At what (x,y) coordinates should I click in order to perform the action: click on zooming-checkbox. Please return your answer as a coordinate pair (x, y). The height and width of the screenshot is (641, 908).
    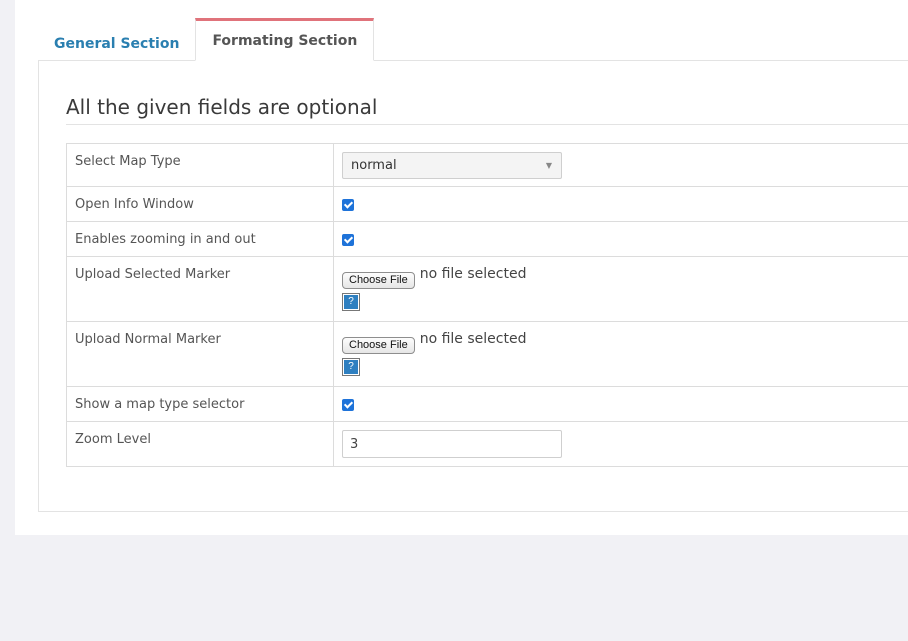
    Looking at the image, I should click on (348, 240).